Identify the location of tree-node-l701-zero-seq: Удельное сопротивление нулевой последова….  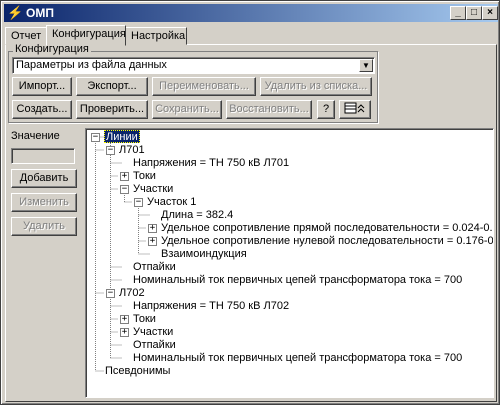
(326, 241).